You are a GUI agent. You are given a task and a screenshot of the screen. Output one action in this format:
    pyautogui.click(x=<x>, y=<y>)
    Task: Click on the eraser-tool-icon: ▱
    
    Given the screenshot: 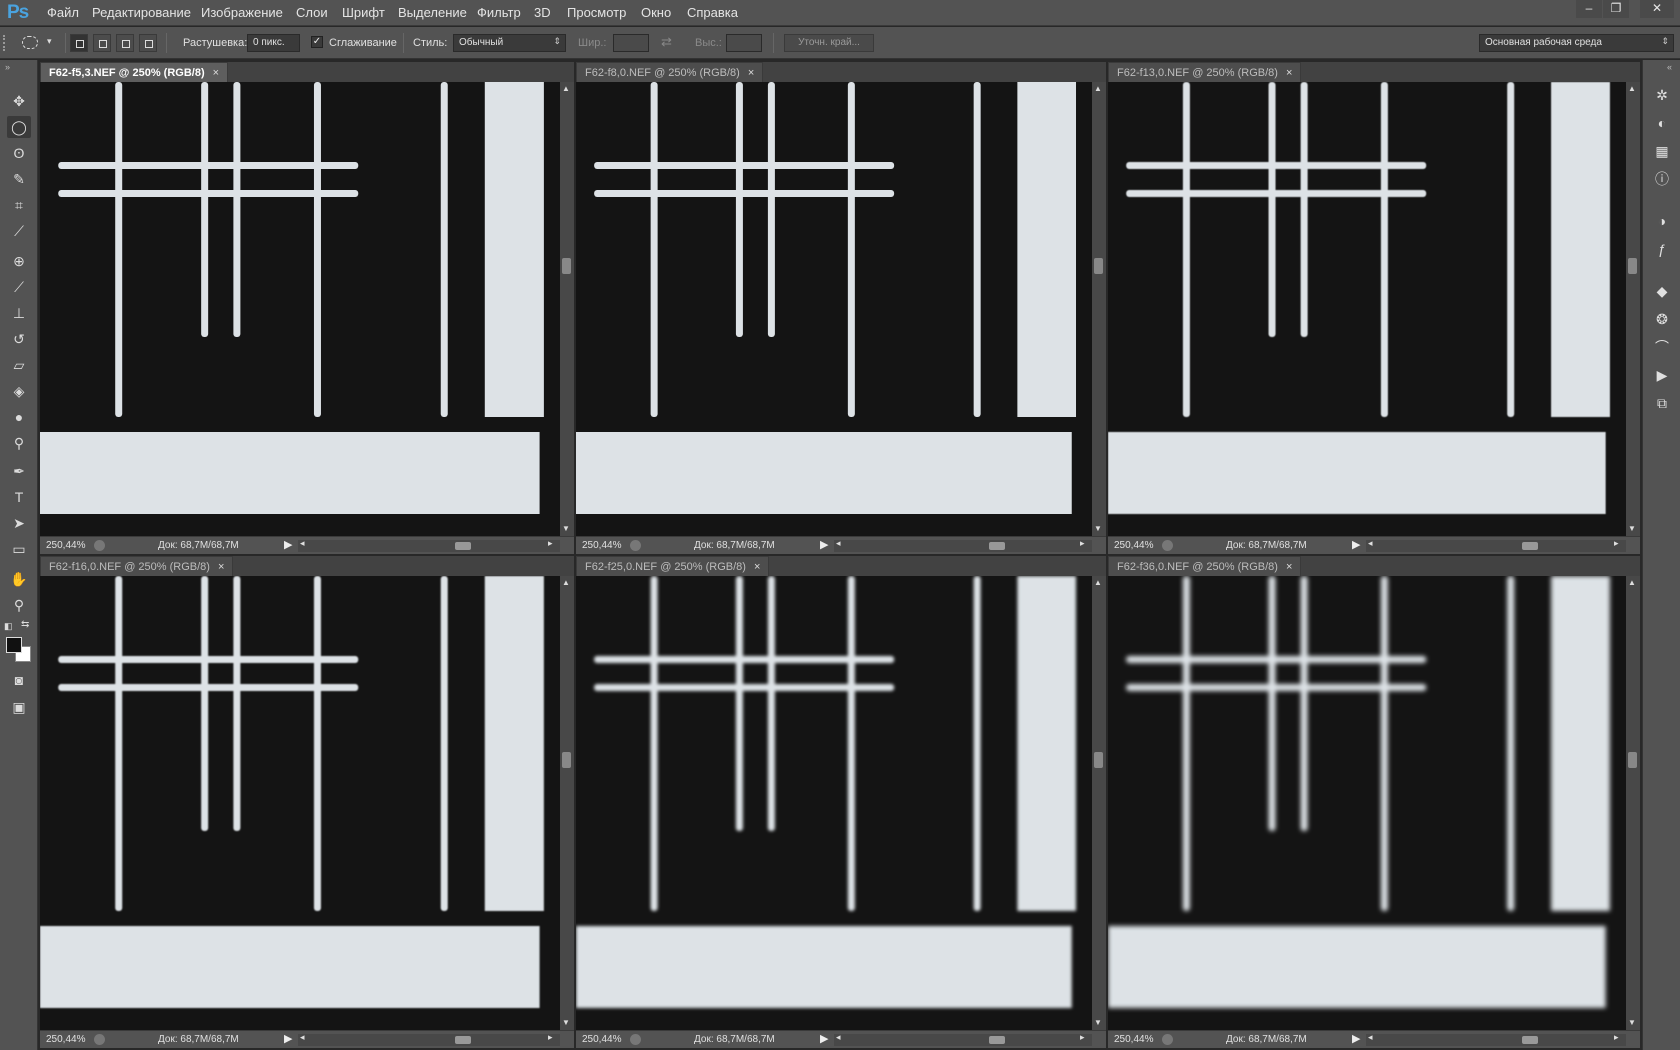 What is the action you would take?
    pyautogui.click(x=19, y=365)
    